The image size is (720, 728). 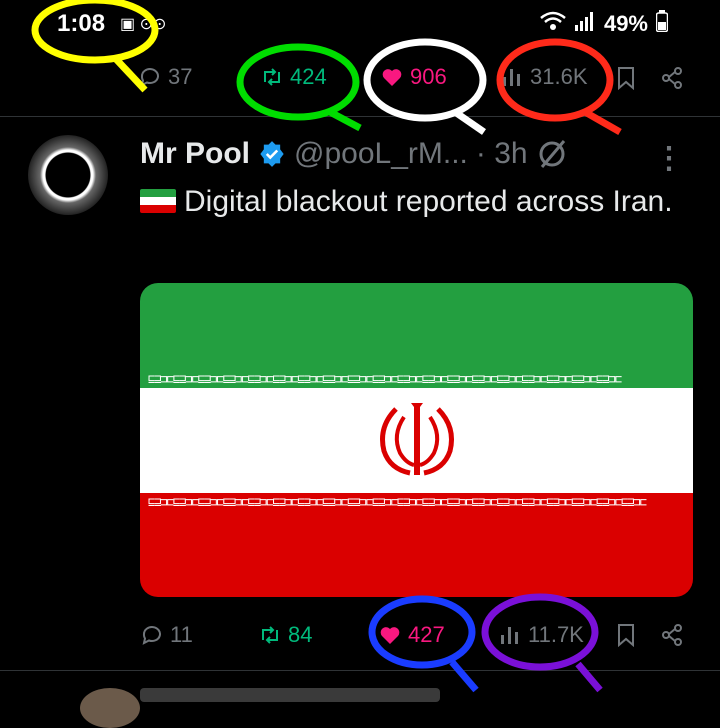 What do you see at coordinates (95, 46) in the screenshot?
I see `annotation-time` at bounding box center [95, 46].